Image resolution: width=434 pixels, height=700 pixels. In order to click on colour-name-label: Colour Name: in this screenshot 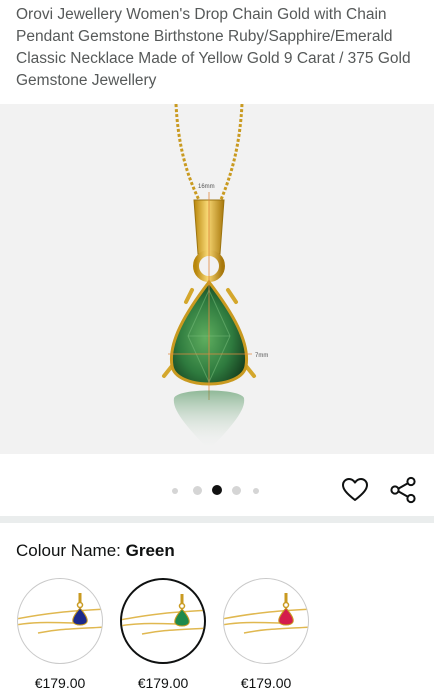, I will do `click(68, 550)`.